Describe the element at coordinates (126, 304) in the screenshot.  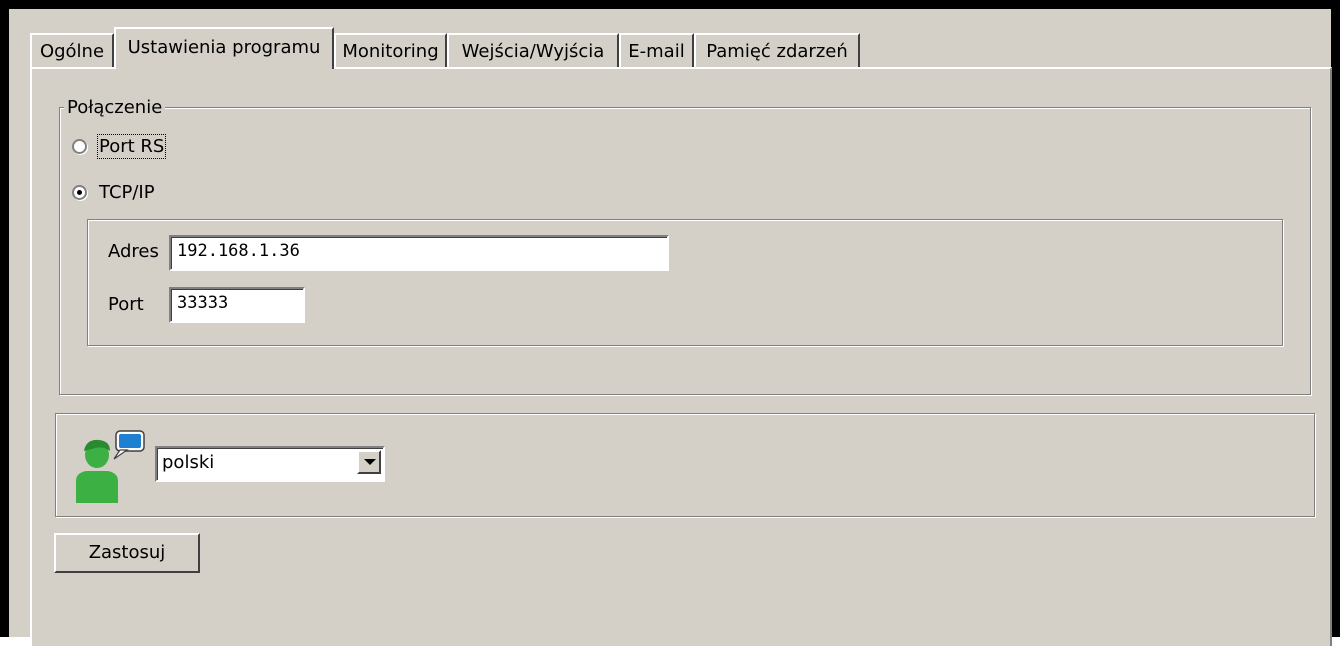
I see `port-label: Port` at that location.